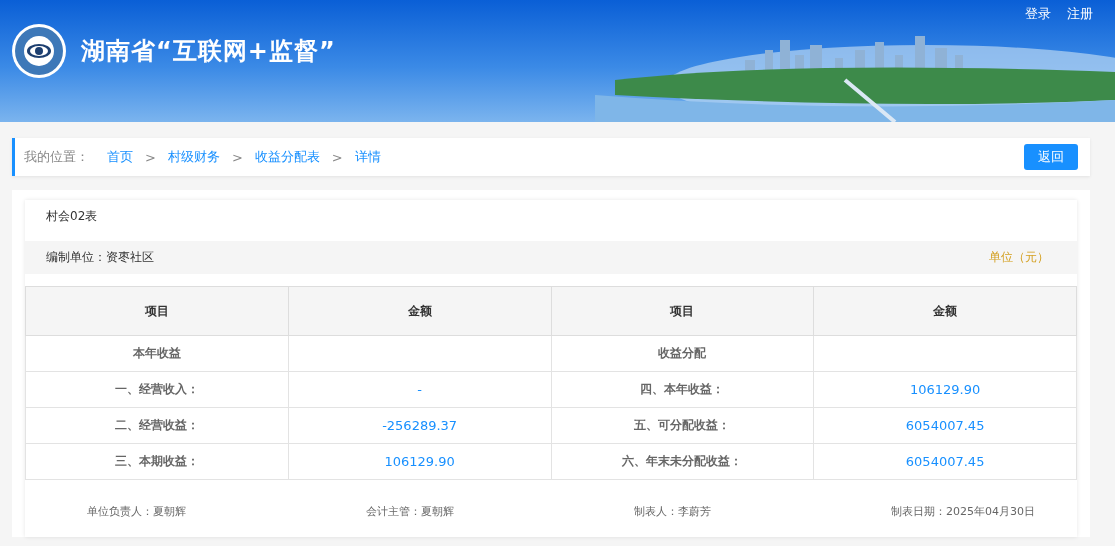 The height and width of the screenshot is (546, 1115). I want to click on breadcrumb-link: 村级财务, so click(193, 157).